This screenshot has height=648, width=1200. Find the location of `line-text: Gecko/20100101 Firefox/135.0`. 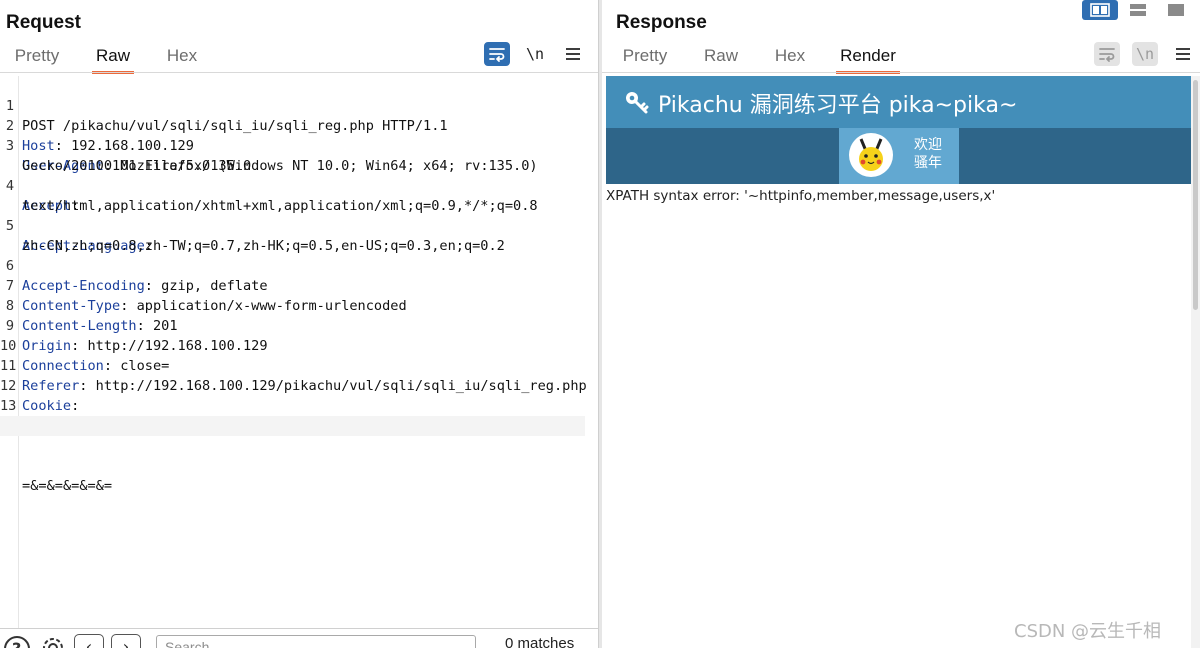

line-text: Gecko/20100101 Firefox/135.0 is located at coordinates (137, 166).